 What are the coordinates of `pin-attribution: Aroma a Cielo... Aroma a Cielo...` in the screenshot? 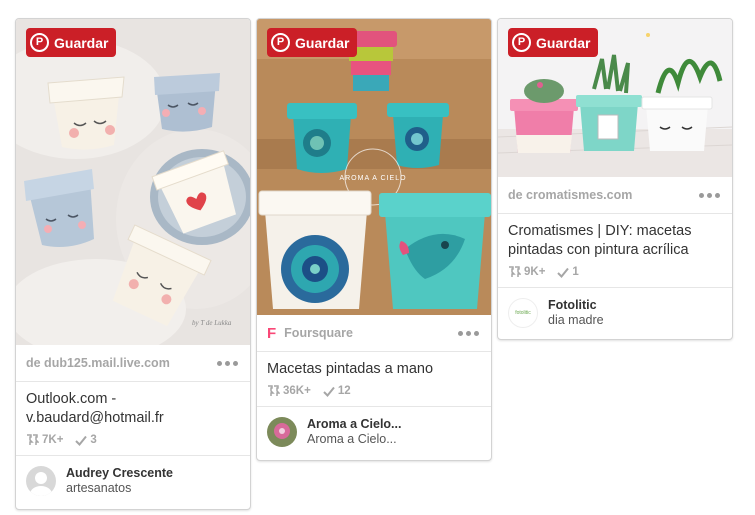 It's located at (374, 431).